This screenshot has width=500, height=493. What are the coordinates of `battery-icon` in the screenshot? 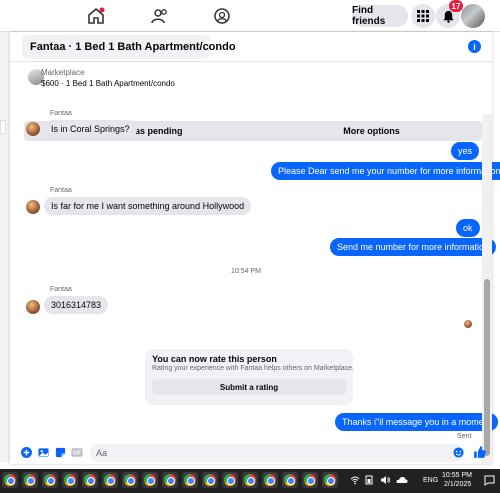 It's located at (370, 480).